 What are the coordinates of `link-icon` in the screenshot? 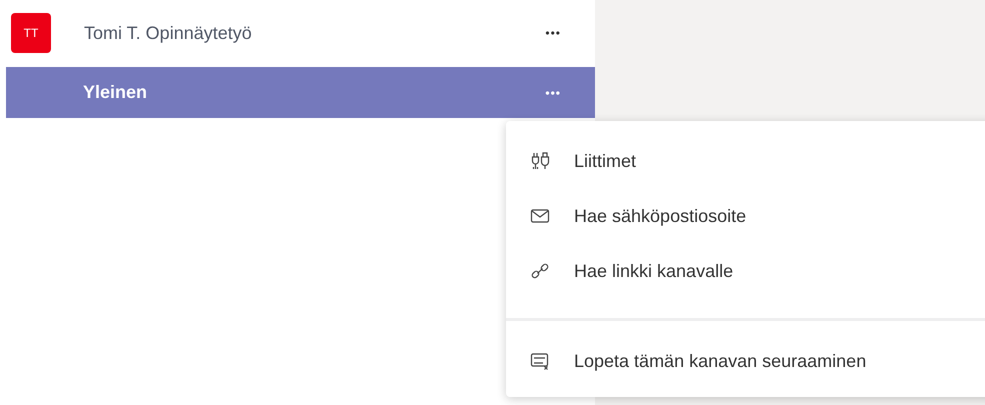 It's located at (540, 271).